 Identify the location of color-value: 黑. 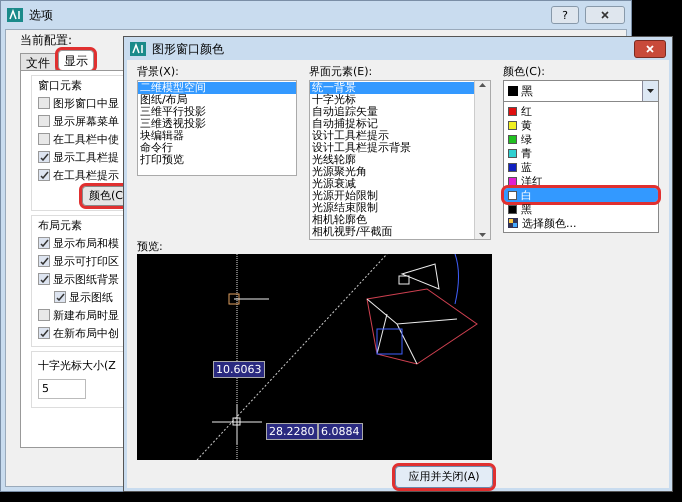
(527, 91).